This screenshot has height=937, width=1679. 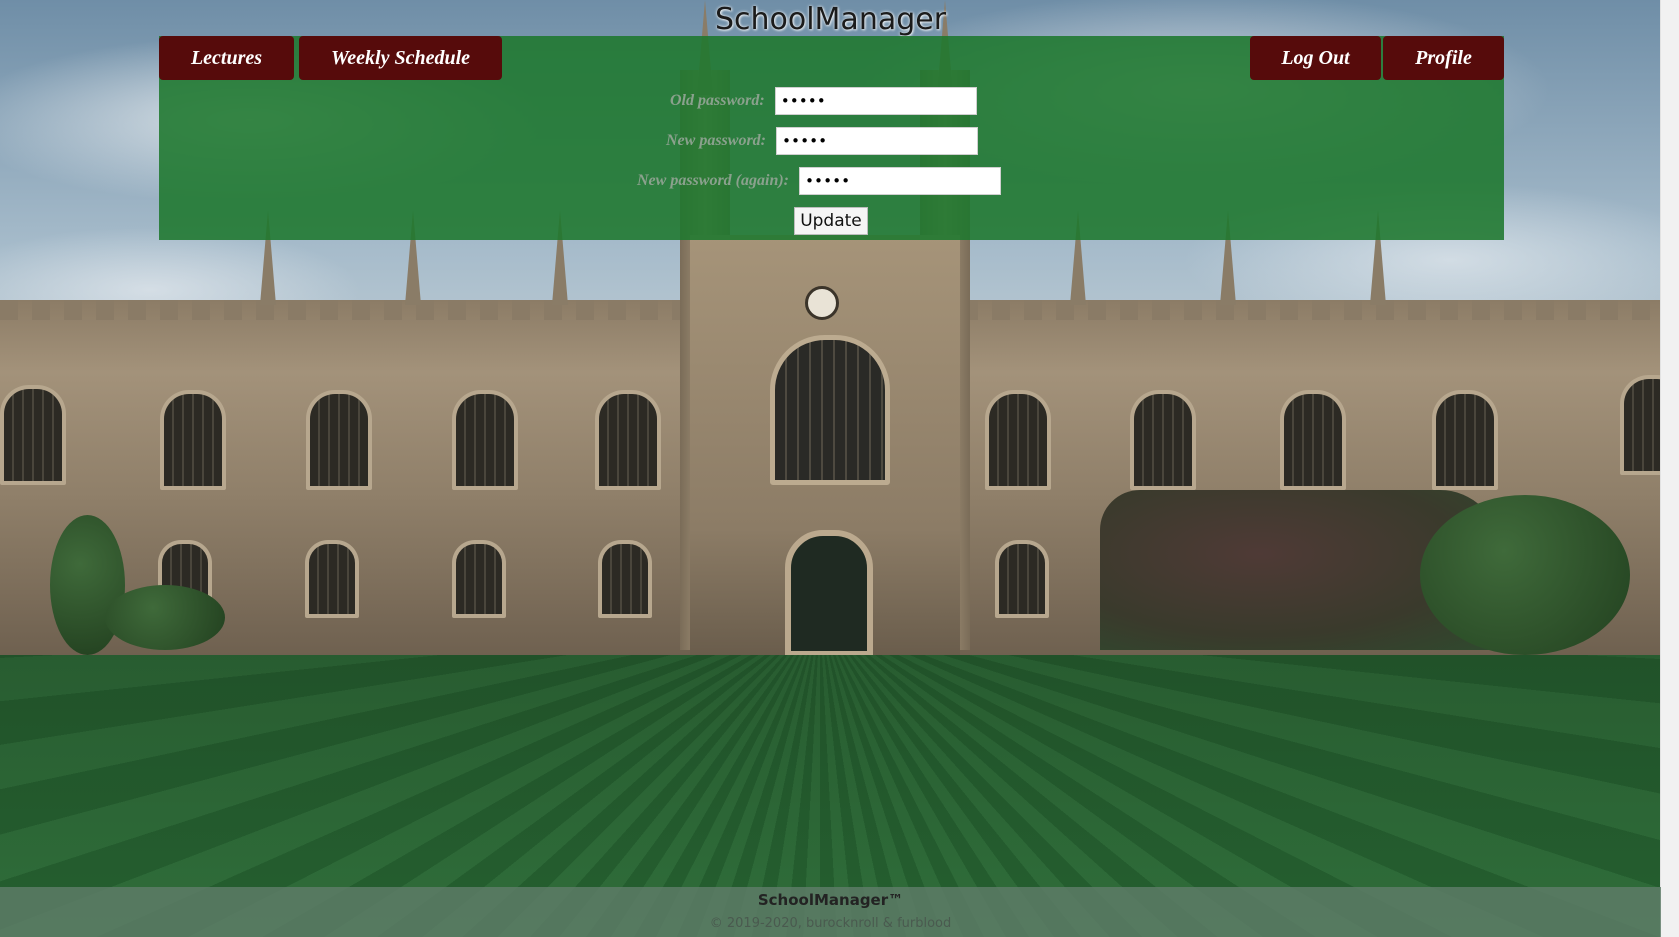 What do you see at coordinates (822, 303) in the screenshot?
I see `clock` at bounding box center [822, 303].